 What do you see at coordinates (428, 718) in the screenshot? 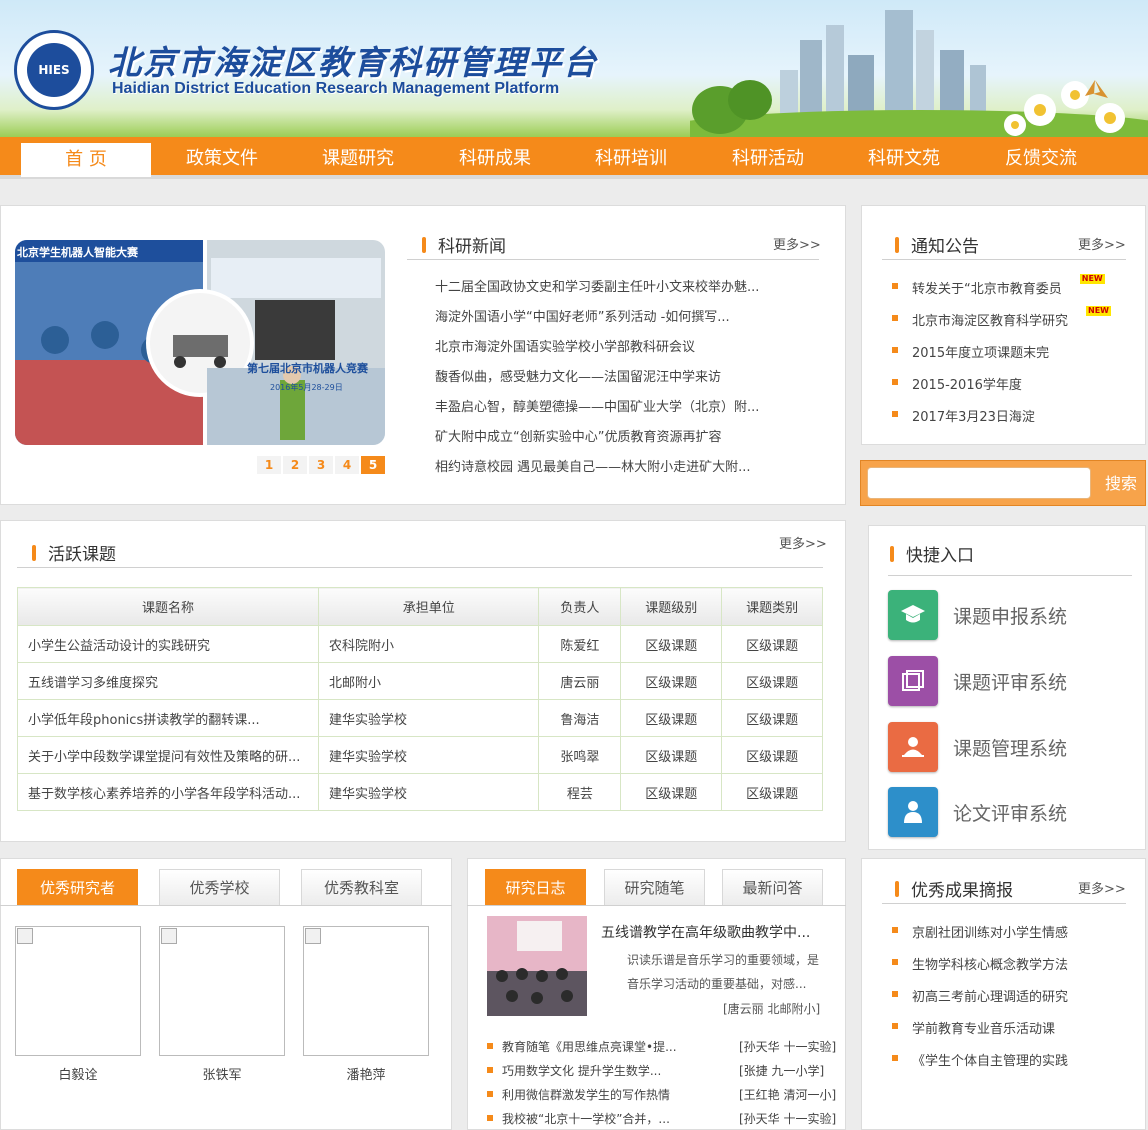
I see `project-unit: 建华实验学校` at bounding box center [428, 718].